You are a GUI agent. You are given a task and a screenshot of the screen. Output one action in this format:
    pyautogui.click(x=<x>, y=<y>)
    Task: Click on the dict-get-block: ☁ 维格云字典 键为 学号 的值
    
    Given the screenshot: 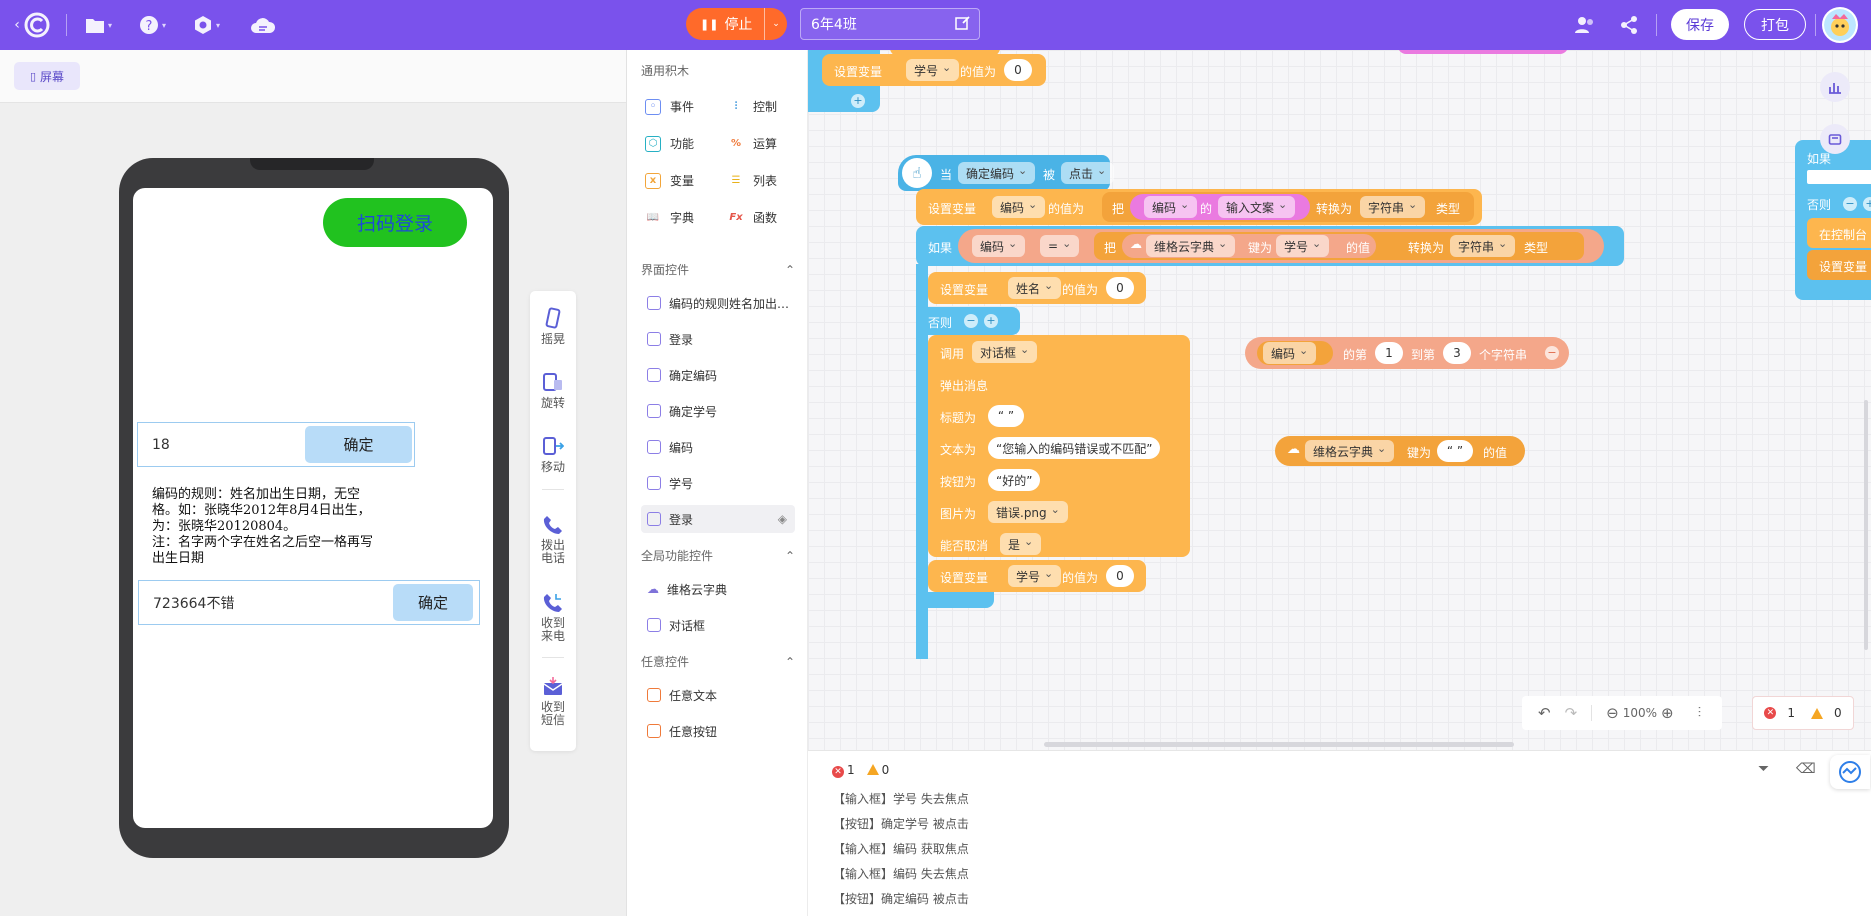 What is the action you would take?
    pyautogui.click(x=1249, y=246)
    